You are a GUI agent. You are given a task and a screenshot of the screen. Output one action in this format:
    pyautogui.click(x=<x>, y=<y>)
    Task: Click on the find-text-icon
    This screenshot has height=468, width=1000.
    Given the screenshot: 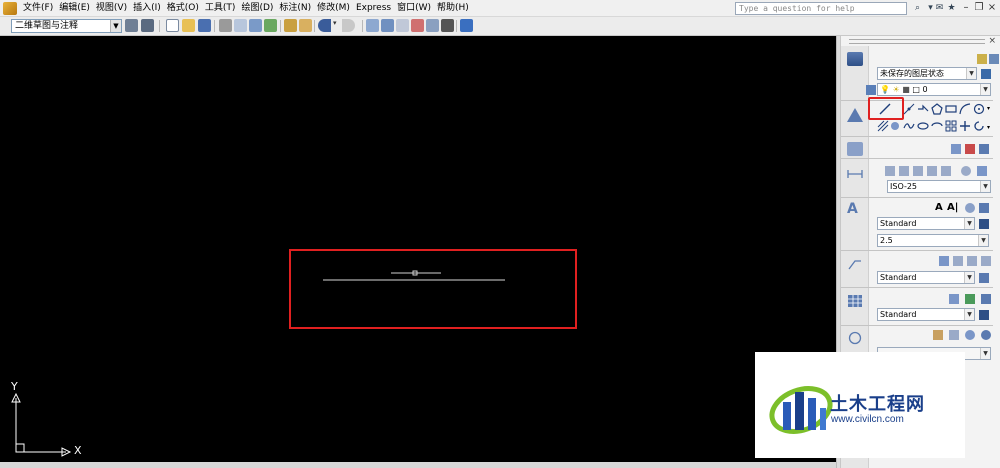 What is the action you would take?
    pyautogui.click(x=970, y=208)
    